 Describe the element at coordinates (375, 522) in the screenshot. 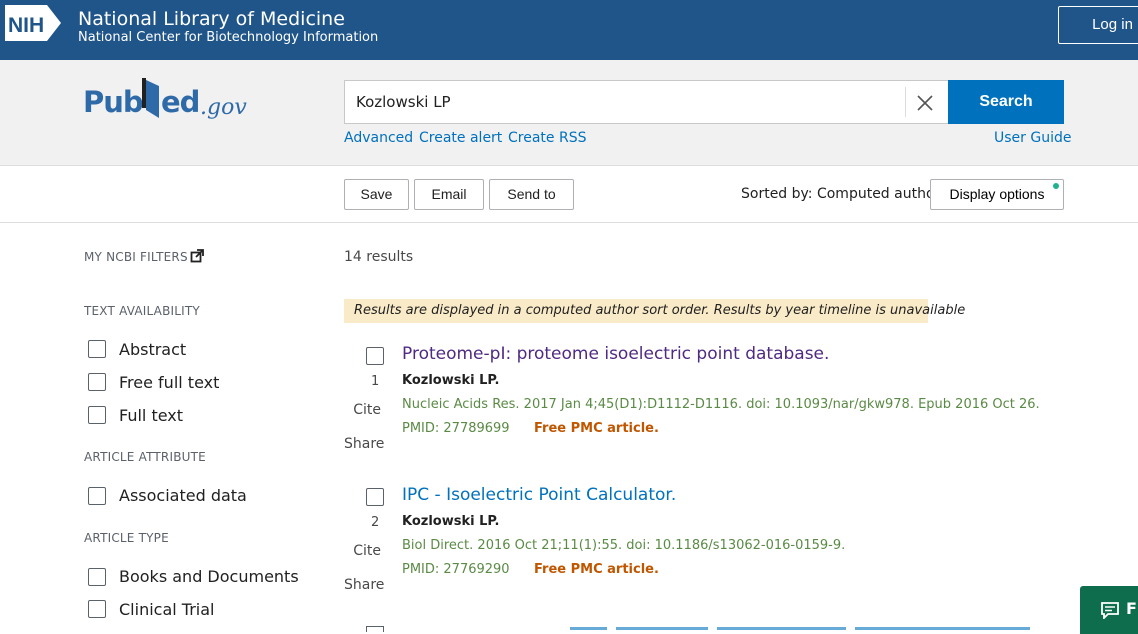

I see `result-number: 2` at that location.